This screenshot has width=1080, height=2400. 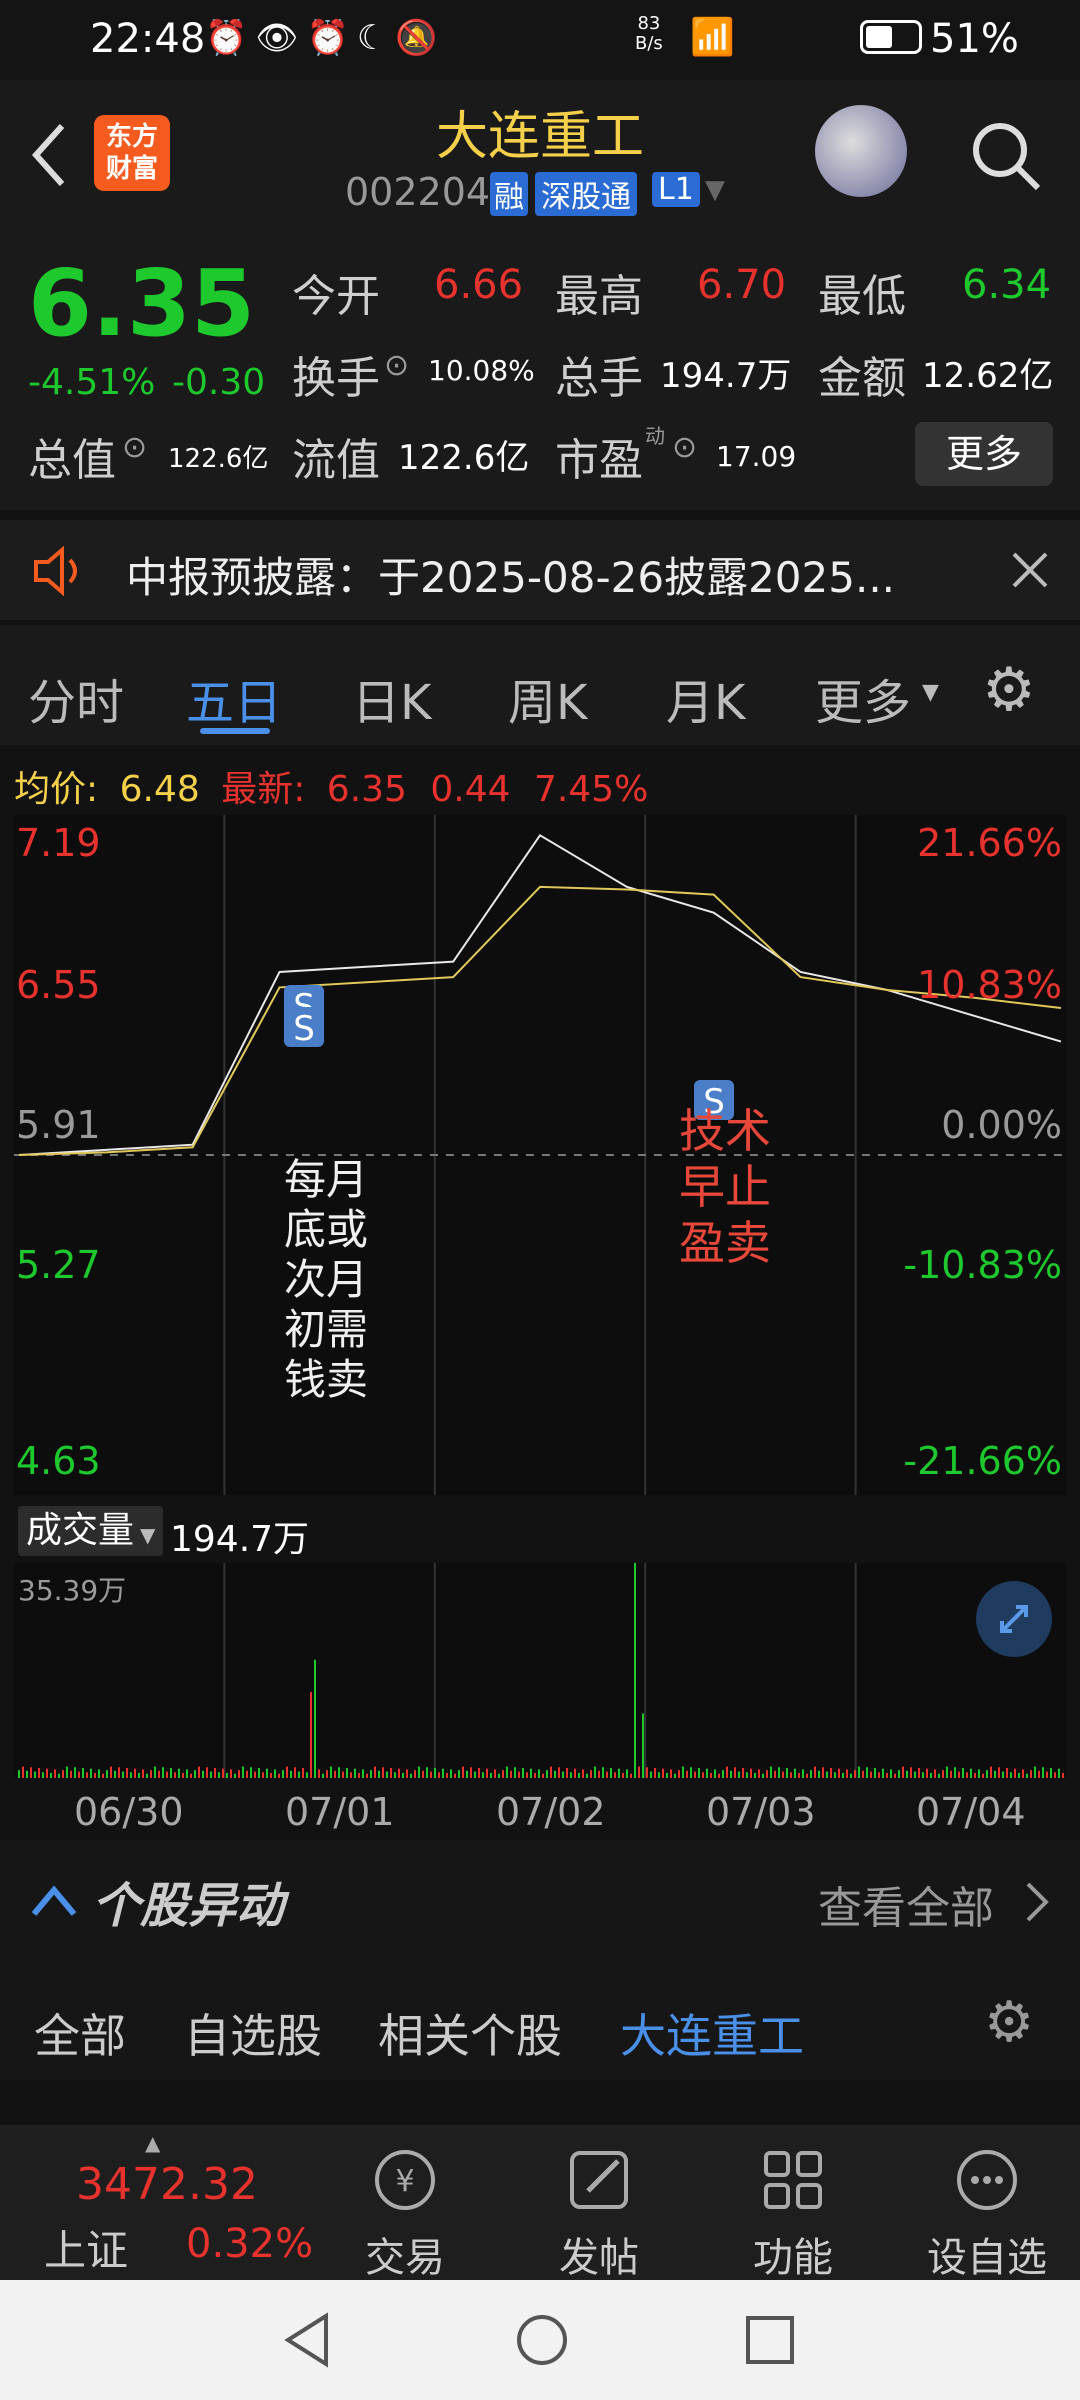 I want to click on turnover-value: 10.08%, so click(x=481, y=370).